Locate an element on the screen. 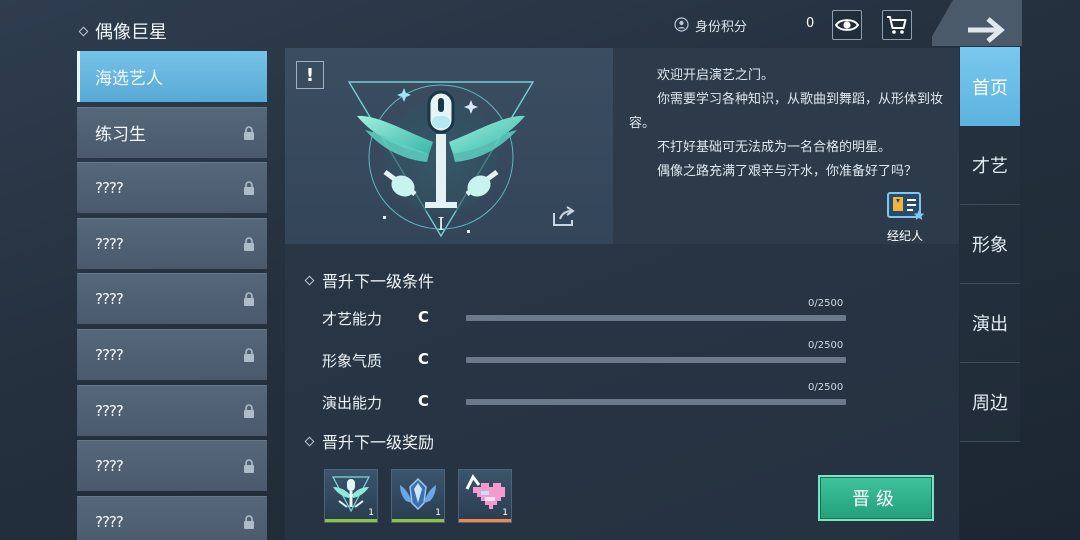 The width and height of the screenshot is (1080, 540). share-icon is located at coordinates (564, 216).